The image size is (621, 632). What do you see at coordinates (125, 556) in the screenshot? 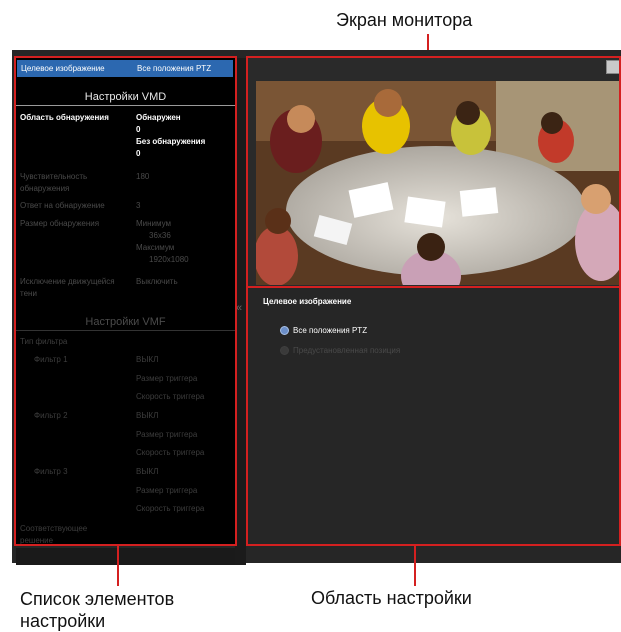
I see `settings-list-footer` at bounding box center [125, 556].